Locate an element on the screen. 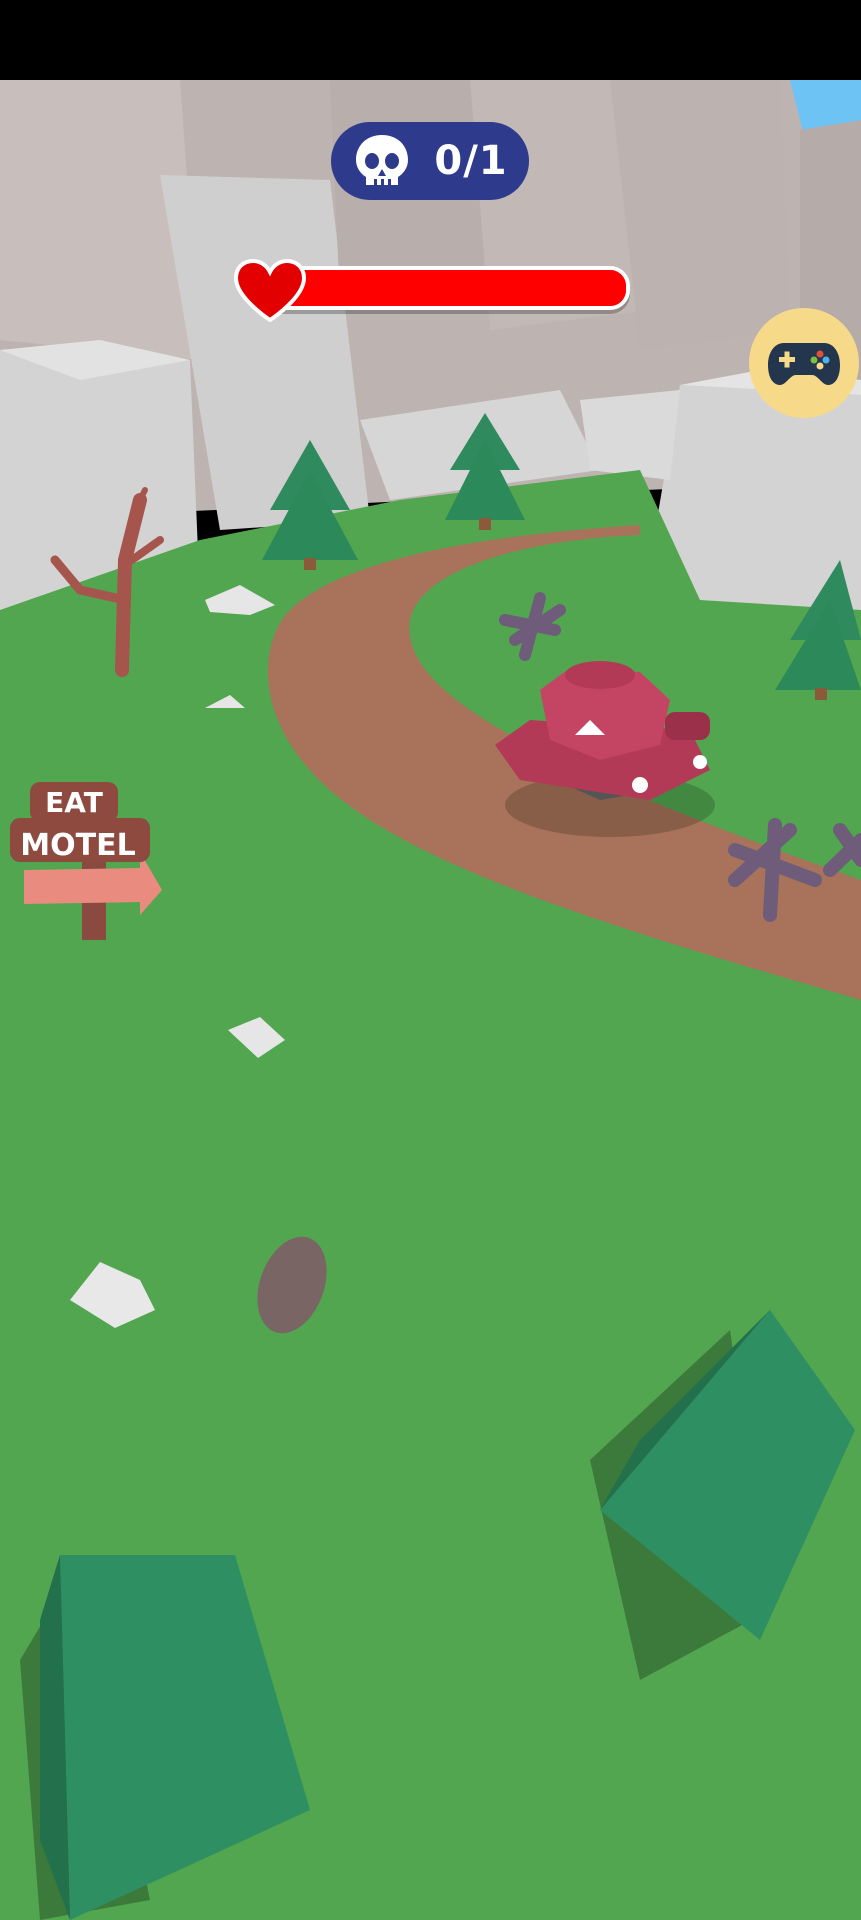 The height and width of the screenshot is (1920, 861). health-bar is located at coordinates (431, 290).